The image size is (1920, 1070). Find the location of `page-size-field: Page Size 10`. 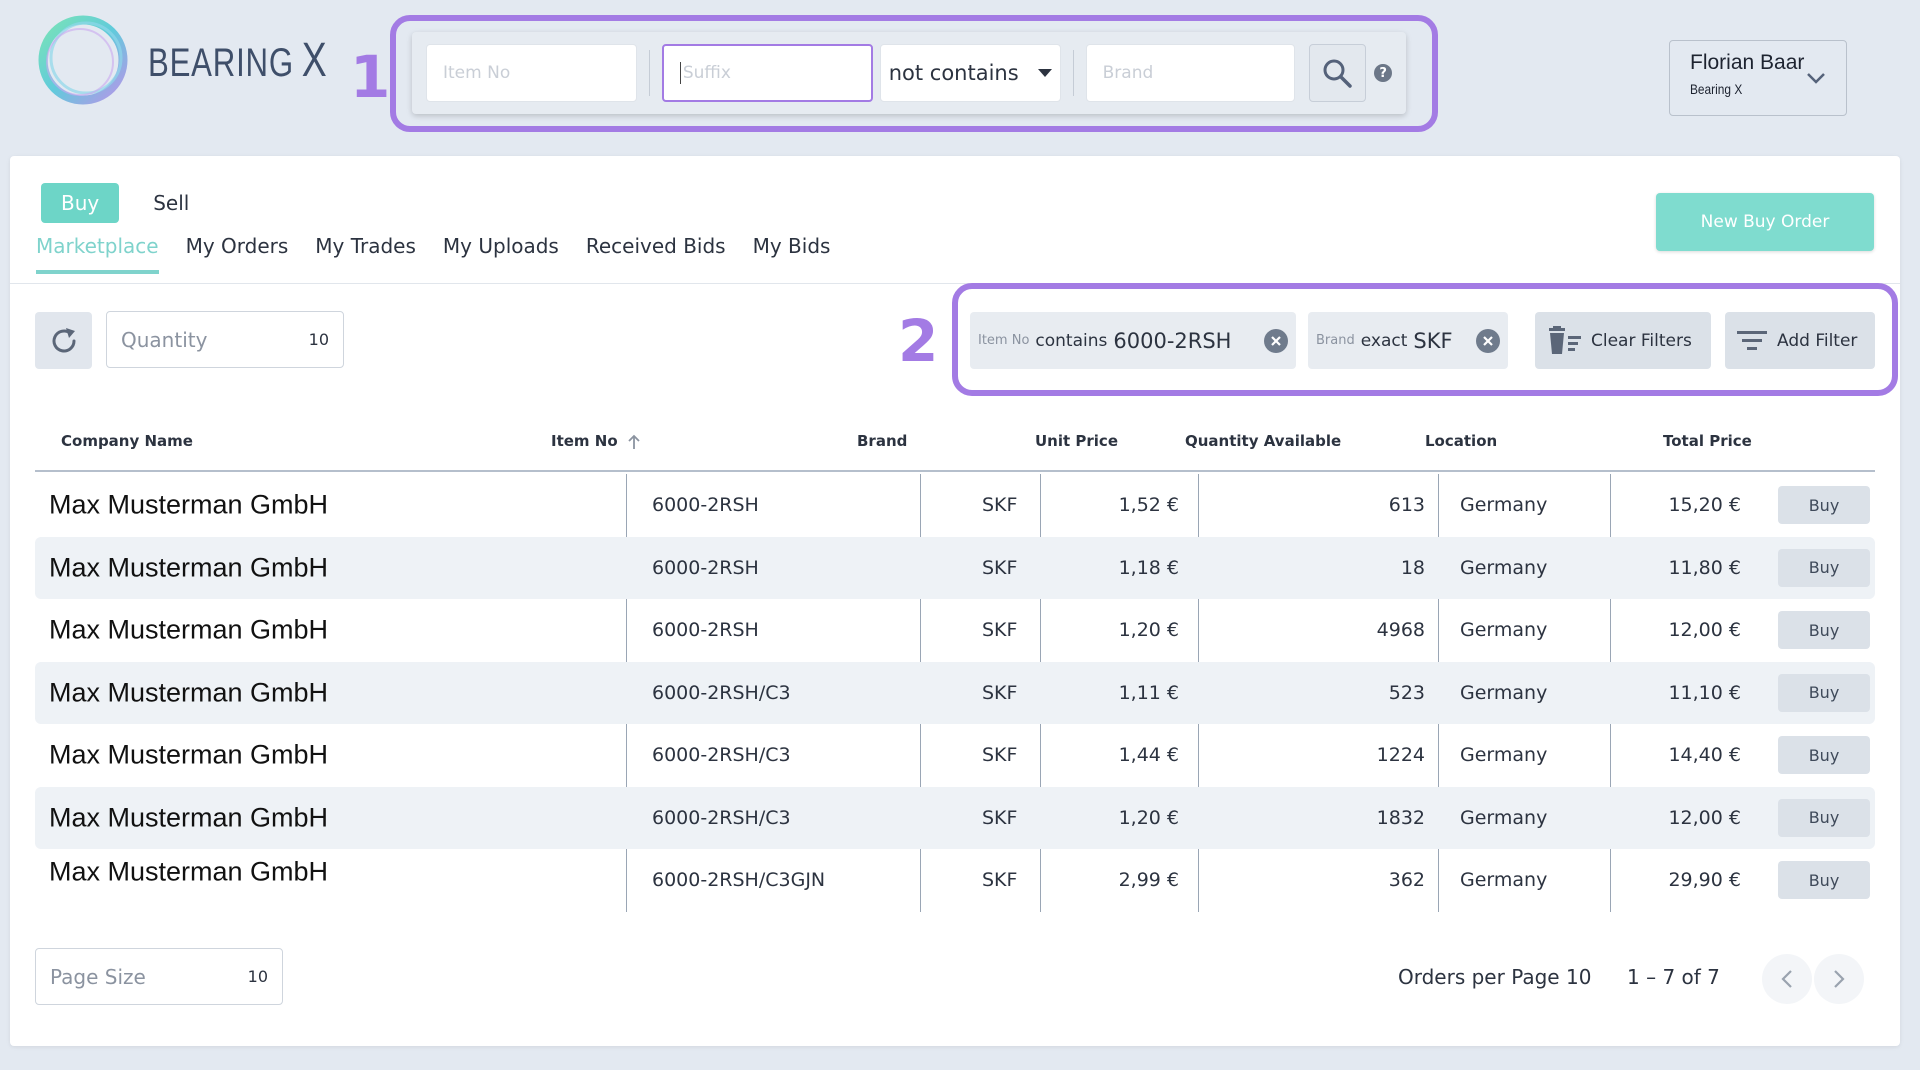

page-size-field: Page Size 10 is located at coordinates (159, 976).